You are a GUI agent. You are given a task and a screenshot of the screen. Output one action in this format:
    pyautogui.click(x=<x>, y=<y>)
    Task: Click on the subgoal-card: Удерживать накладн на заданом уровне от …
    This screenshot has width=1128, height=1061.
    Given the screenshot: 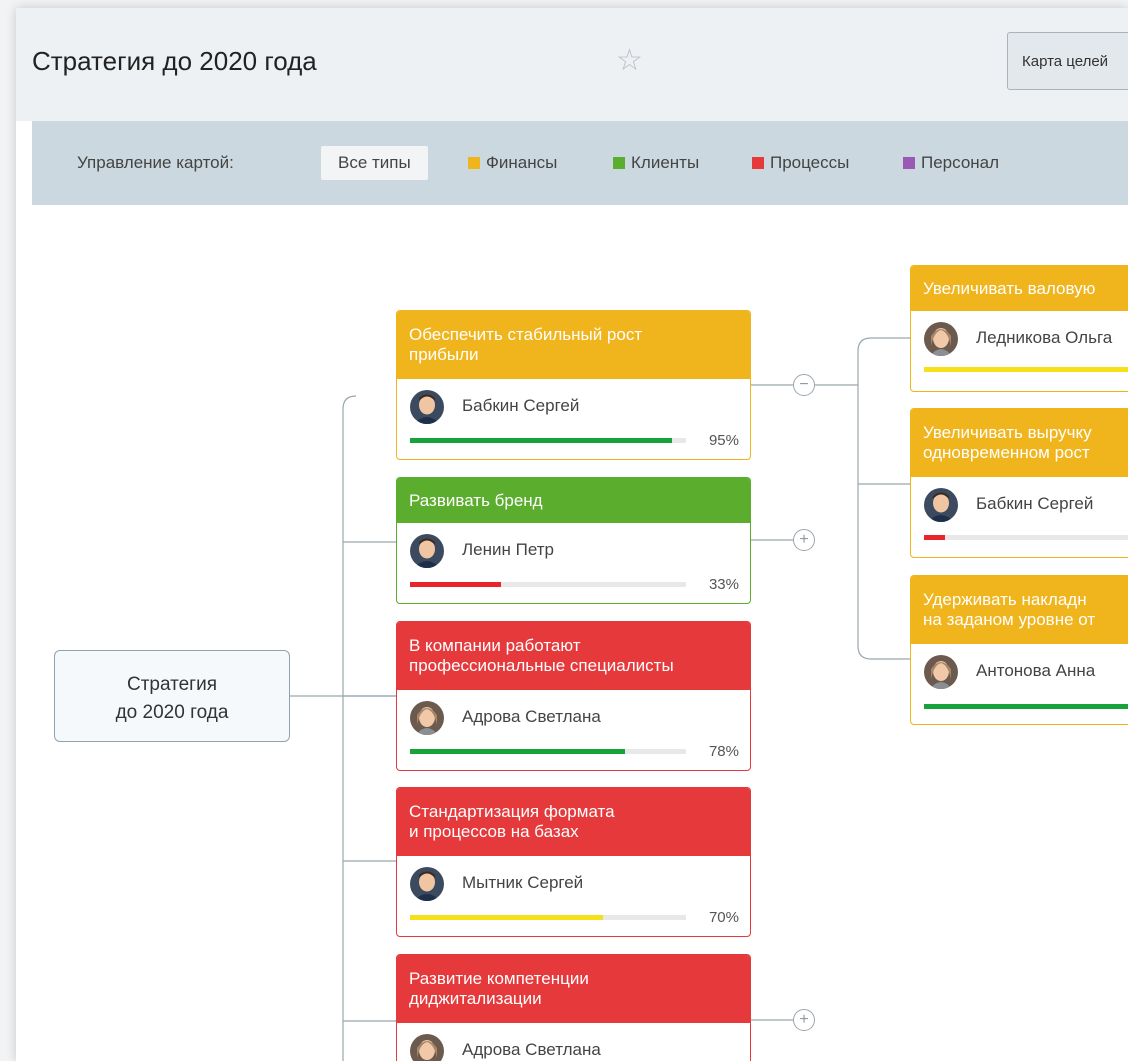 What is the action you would take?
    pyautogui.click(x=1019, y=650)
    